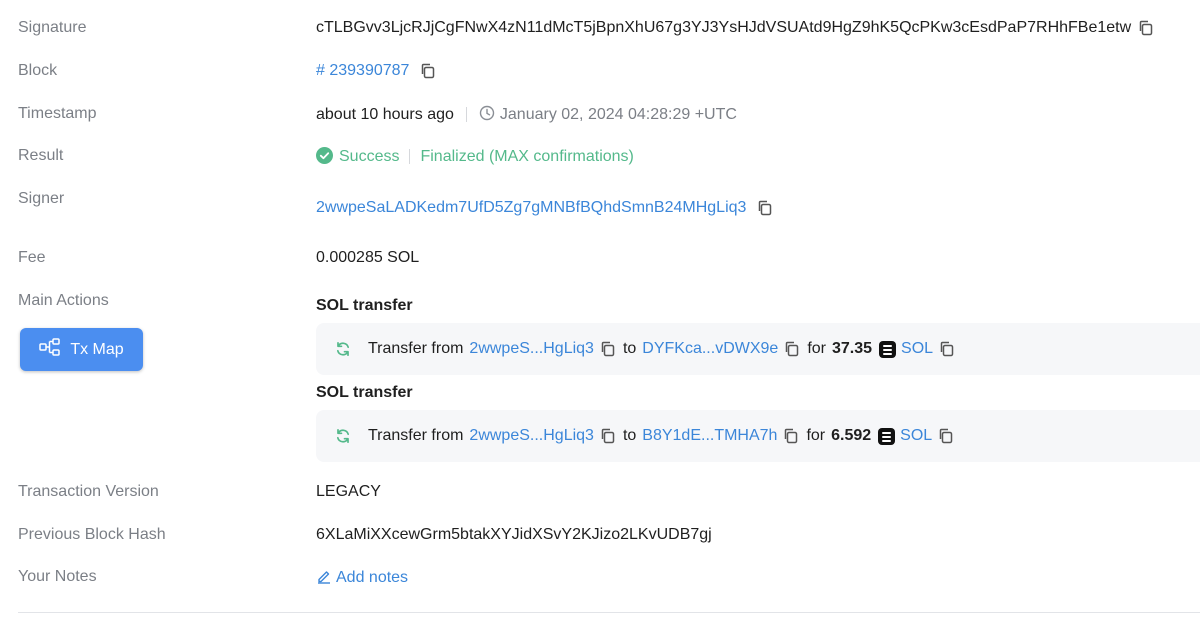 The height and width of the screenshot is (618, 1200). I want to click on signature-label: Signature, so click(52, 27).